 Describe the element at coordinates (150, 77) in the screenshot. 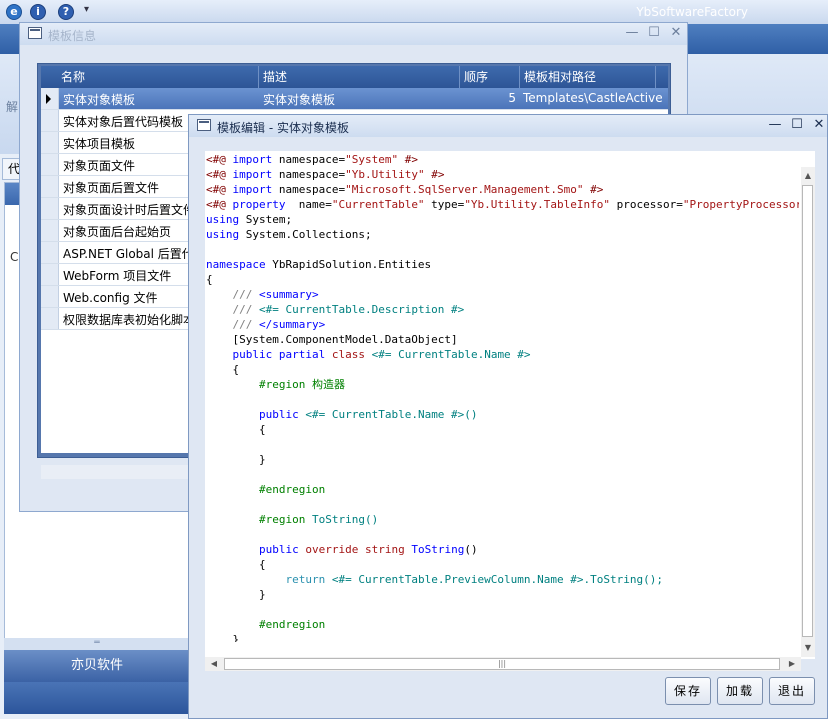

I see `column-header-name: 名称` at that location.